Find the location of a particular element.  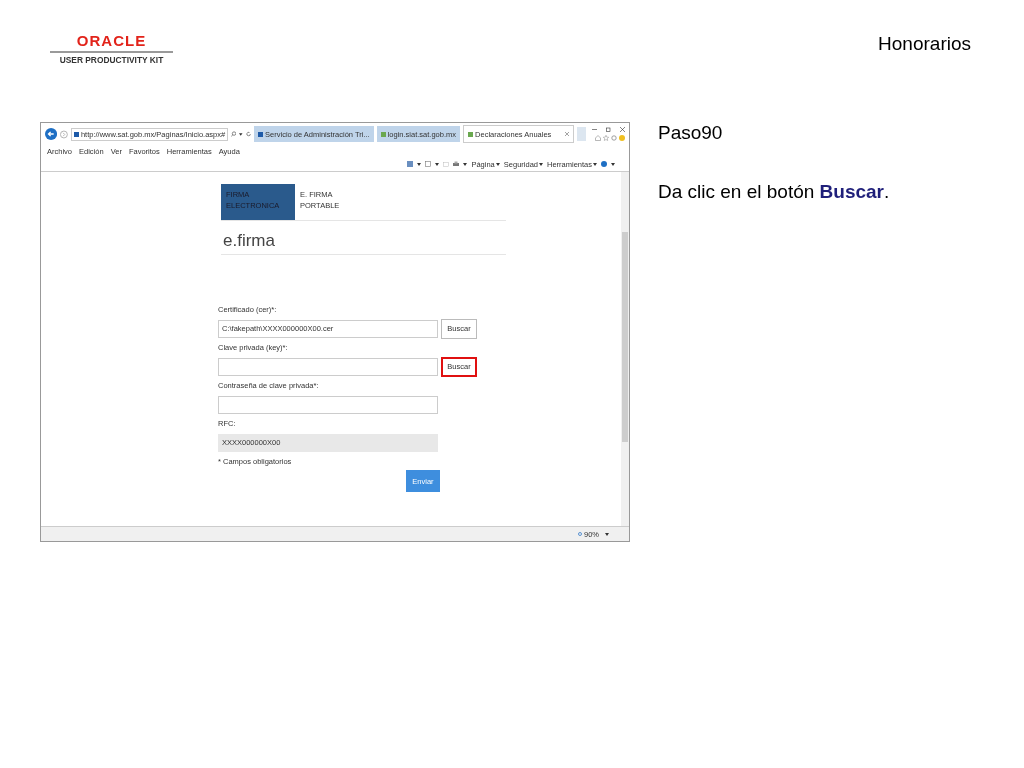

search-icon is located at coordinates (234, 134).